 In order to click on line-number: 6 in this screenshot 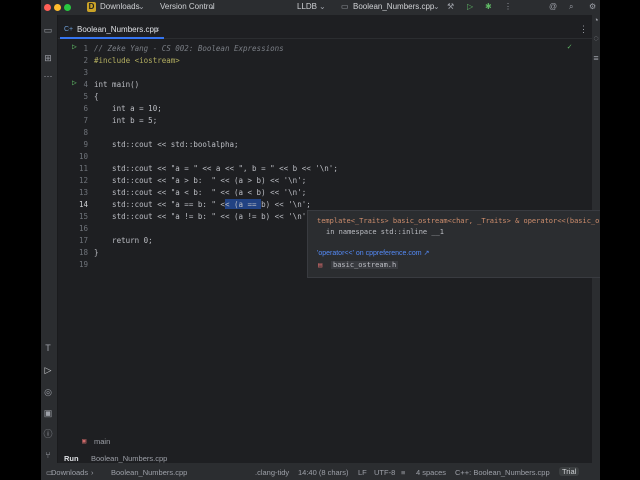, I will do `click(85, 108)`.